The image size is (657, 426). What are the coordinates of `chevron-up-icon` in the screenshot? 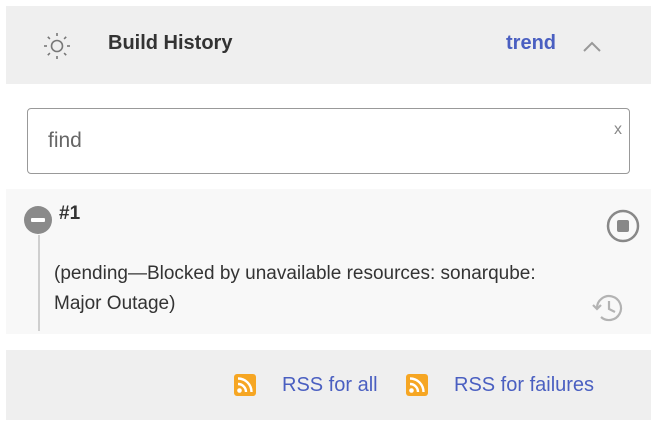 It's located at (592, 46).